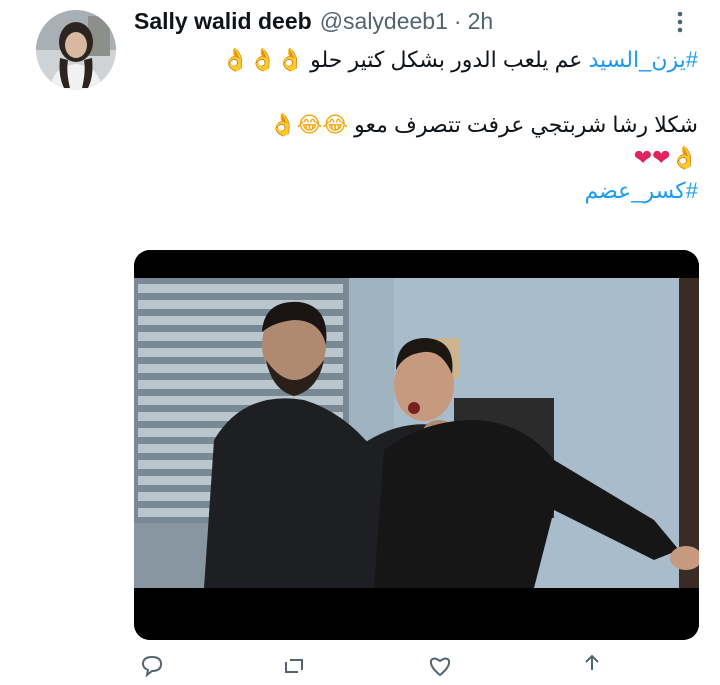 The image size is (720, 685). I want to click on reply-icon, so click(152, 668).